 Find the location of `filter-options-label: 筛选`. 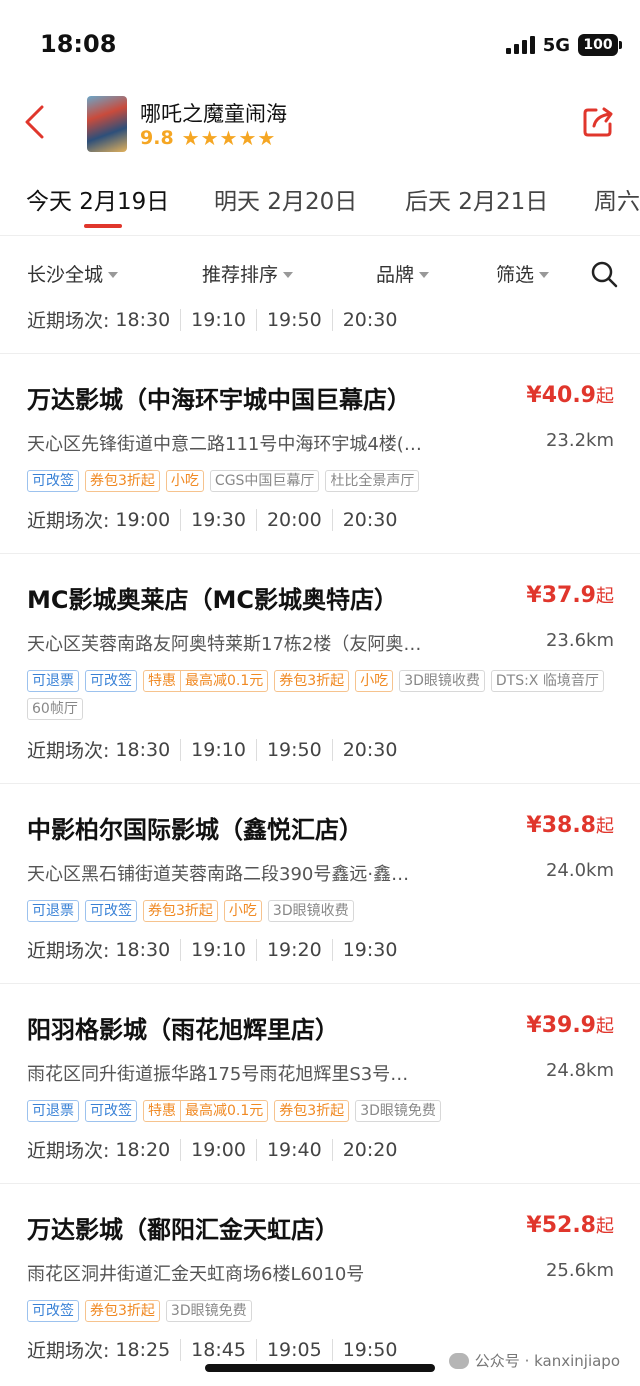

filter-options-label: 筛选 is located at coordinates (515, 275).